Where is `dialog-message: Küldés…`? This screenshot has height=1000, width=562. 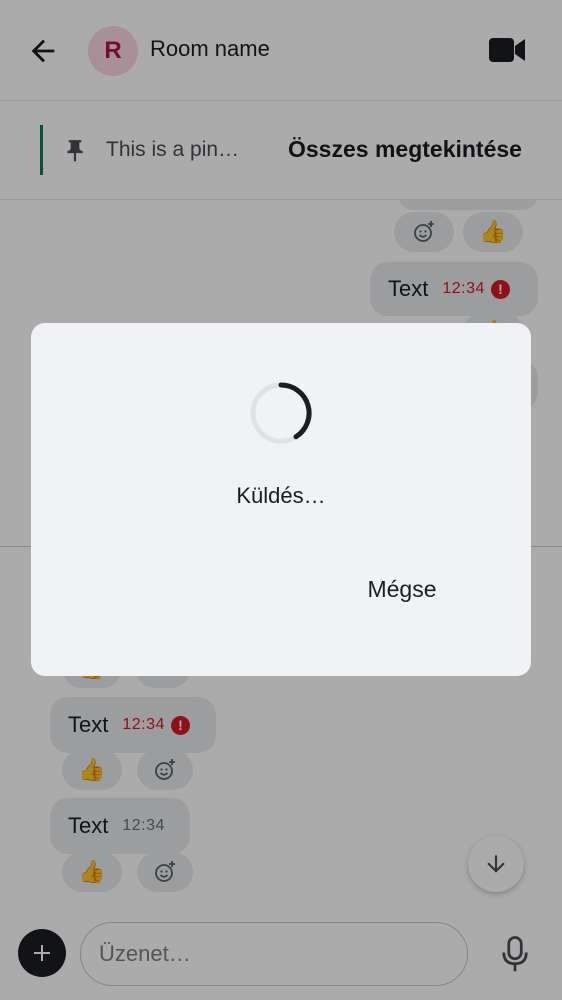 dialog-message: Küldés… is located at coordinates (281, 495).